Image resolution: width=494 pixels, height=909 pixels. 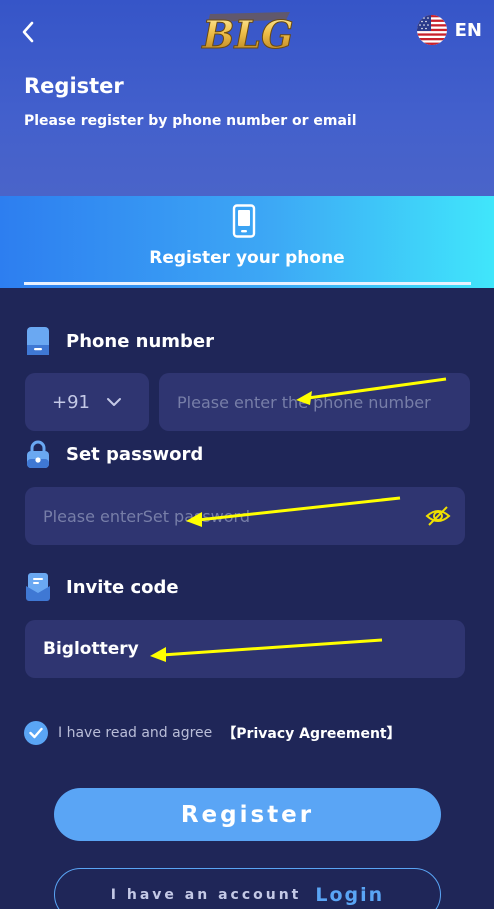 I want to click on tab-underline, so click(x=247, y=283).